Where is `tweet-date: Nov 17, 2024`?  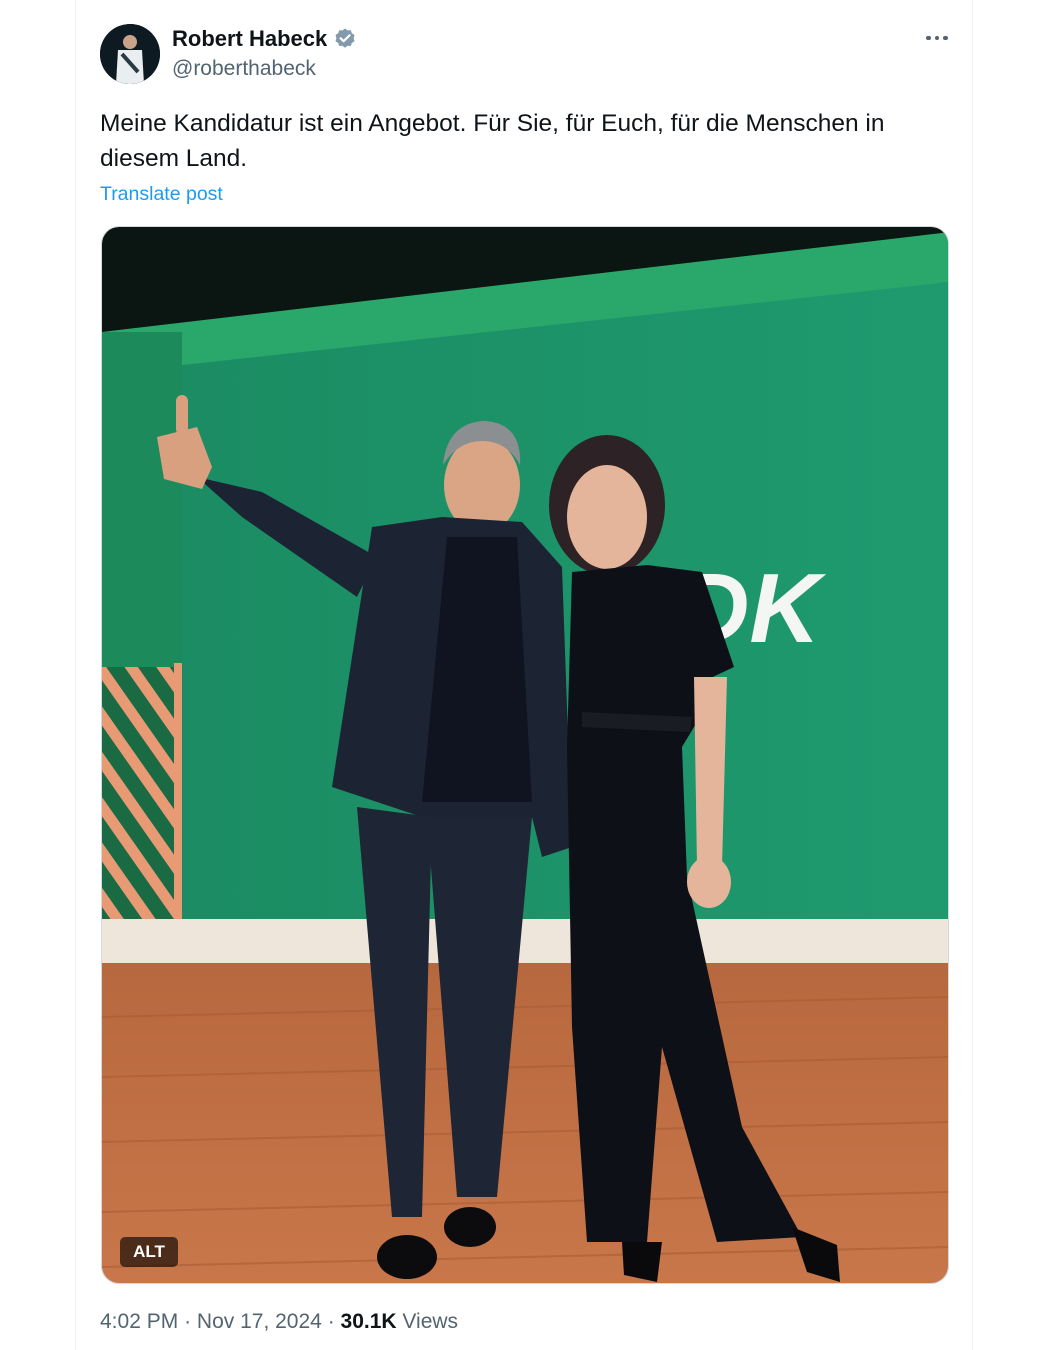 tweet-date: Nov 17, 2024 is located at coordinates (259, 1321).